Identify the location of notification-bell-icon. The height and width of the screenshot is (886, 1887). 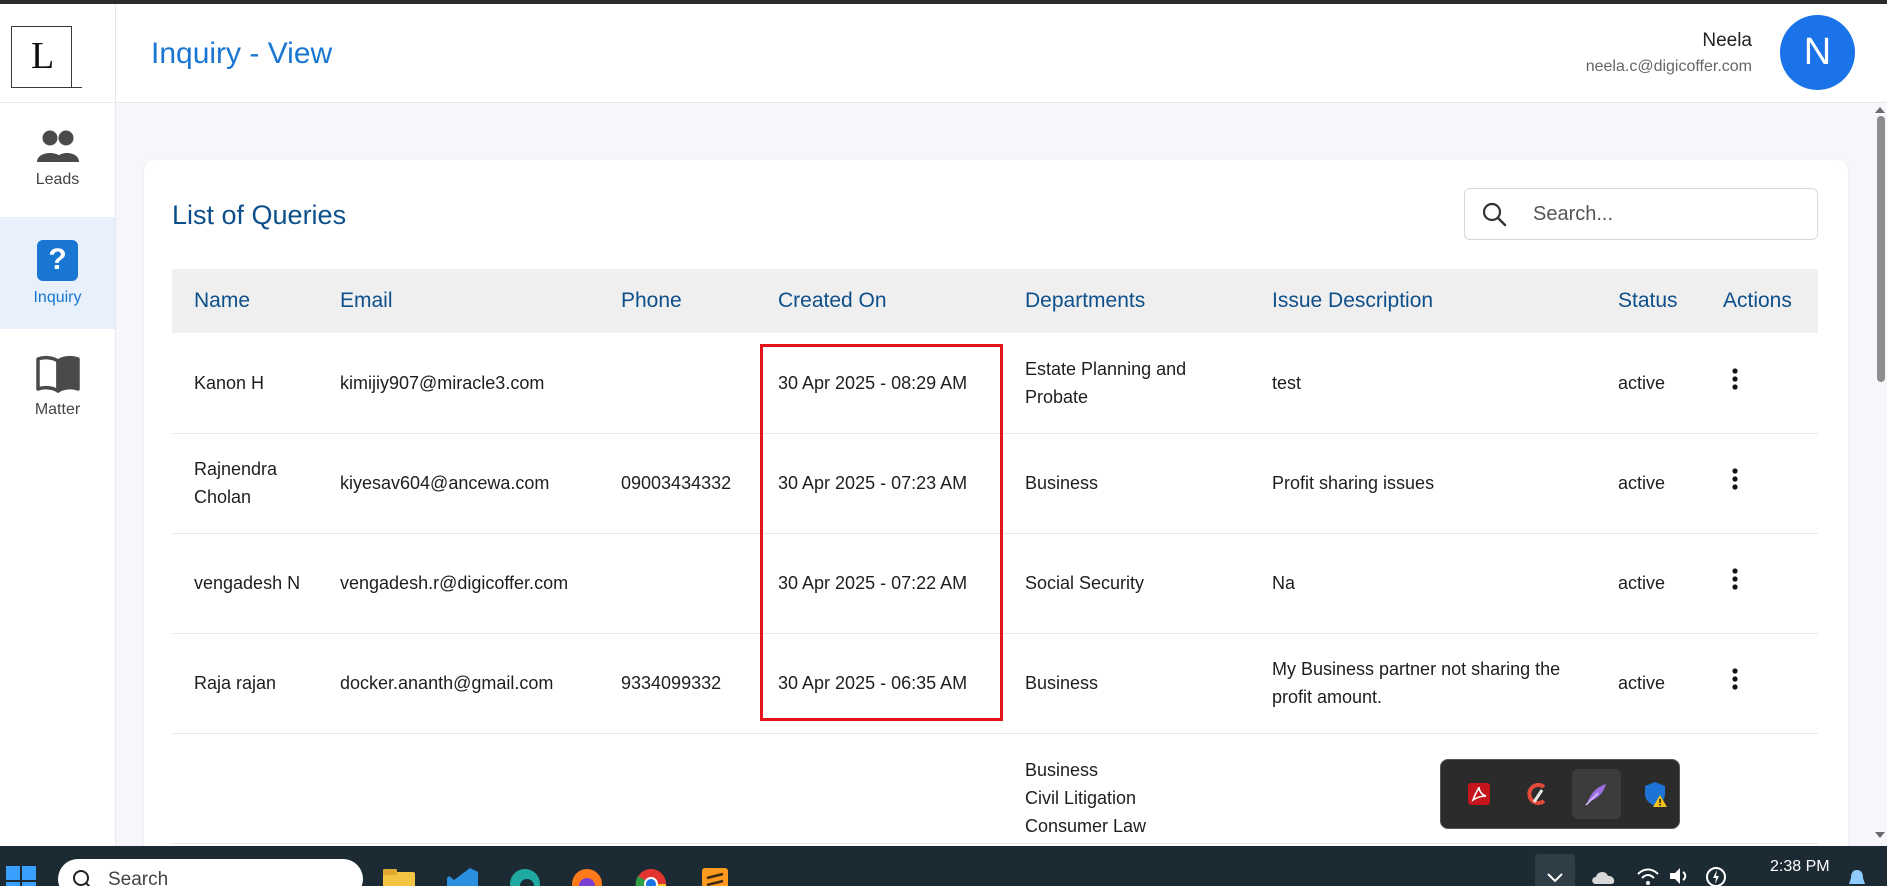
(1857, 877).